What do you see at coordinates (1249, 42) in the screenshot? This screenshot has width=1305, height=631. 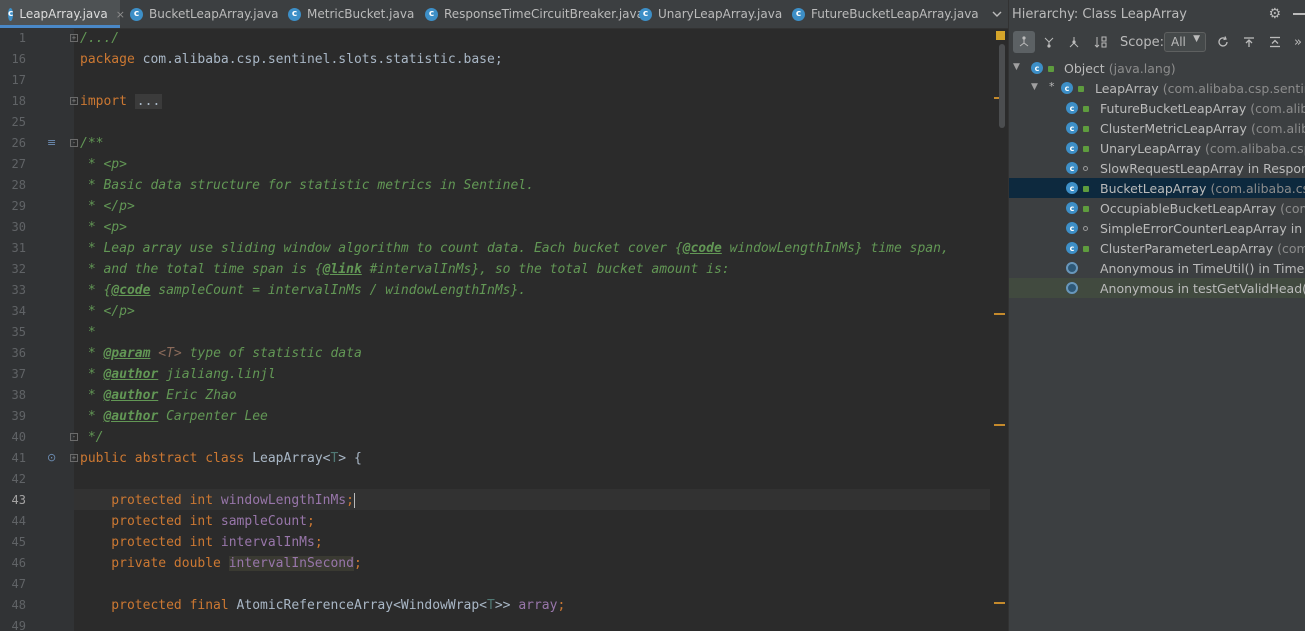 I see `export-icon` at bounding box center [1249, 42].